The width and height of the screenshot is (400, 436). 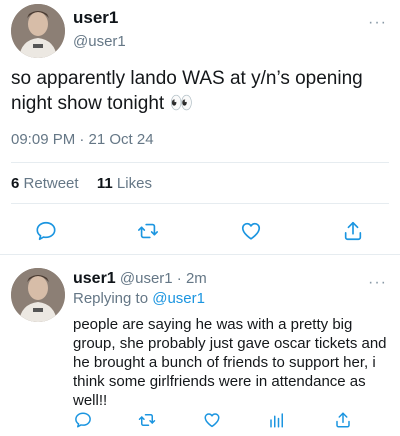 What do you see at coordinates (111, 298) in the screenshot?
I see `replying-prefix: Replying to` at bounding box center [111, 298].